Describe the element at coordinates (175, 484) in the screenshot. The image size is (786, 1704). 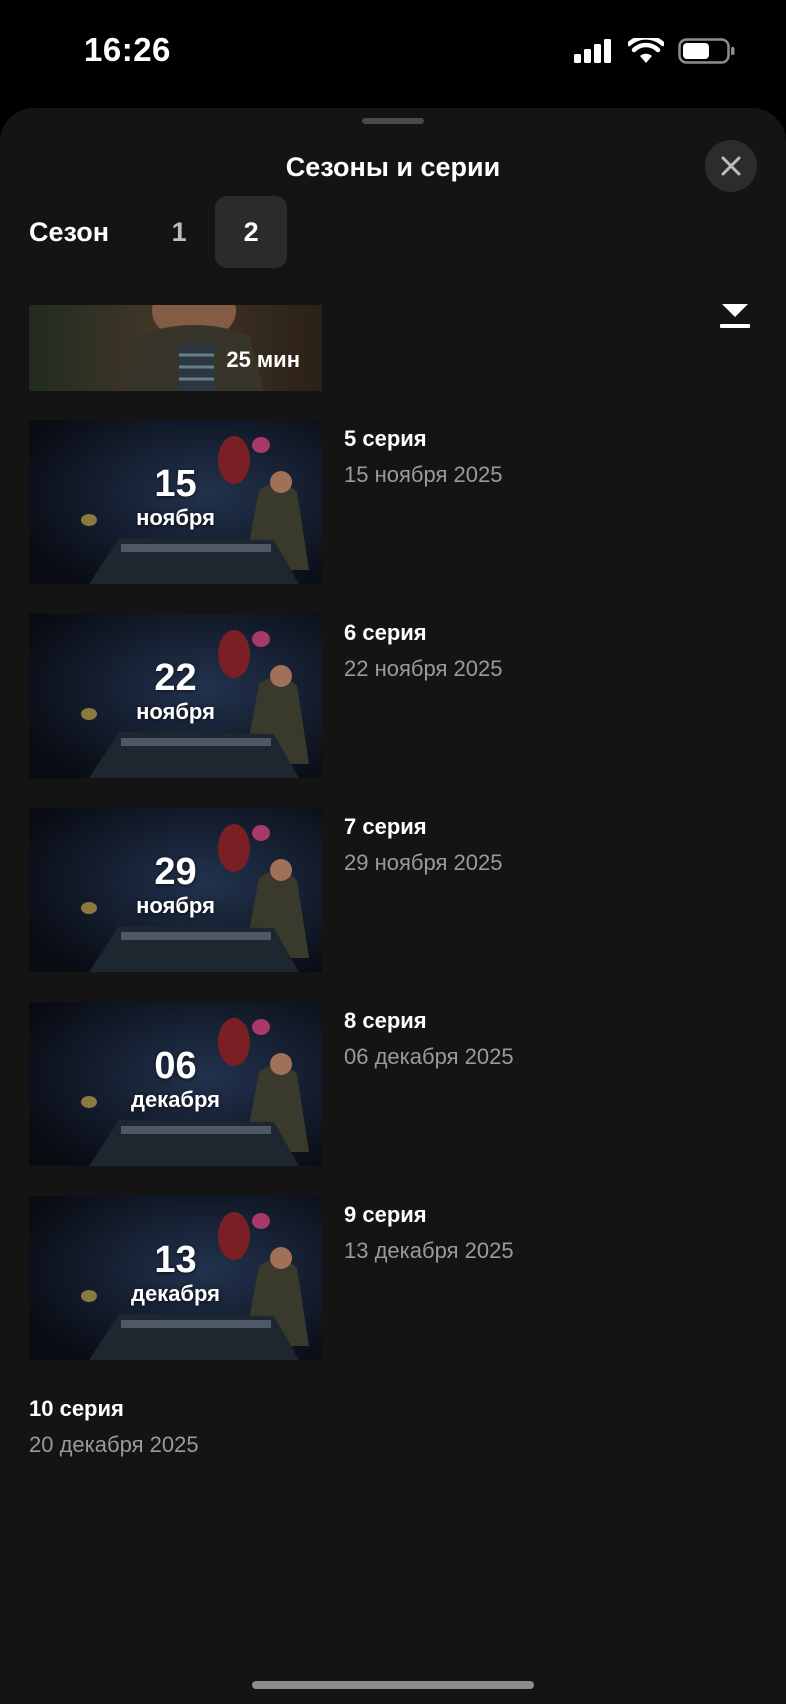
I see `release-day: 15` at that location.